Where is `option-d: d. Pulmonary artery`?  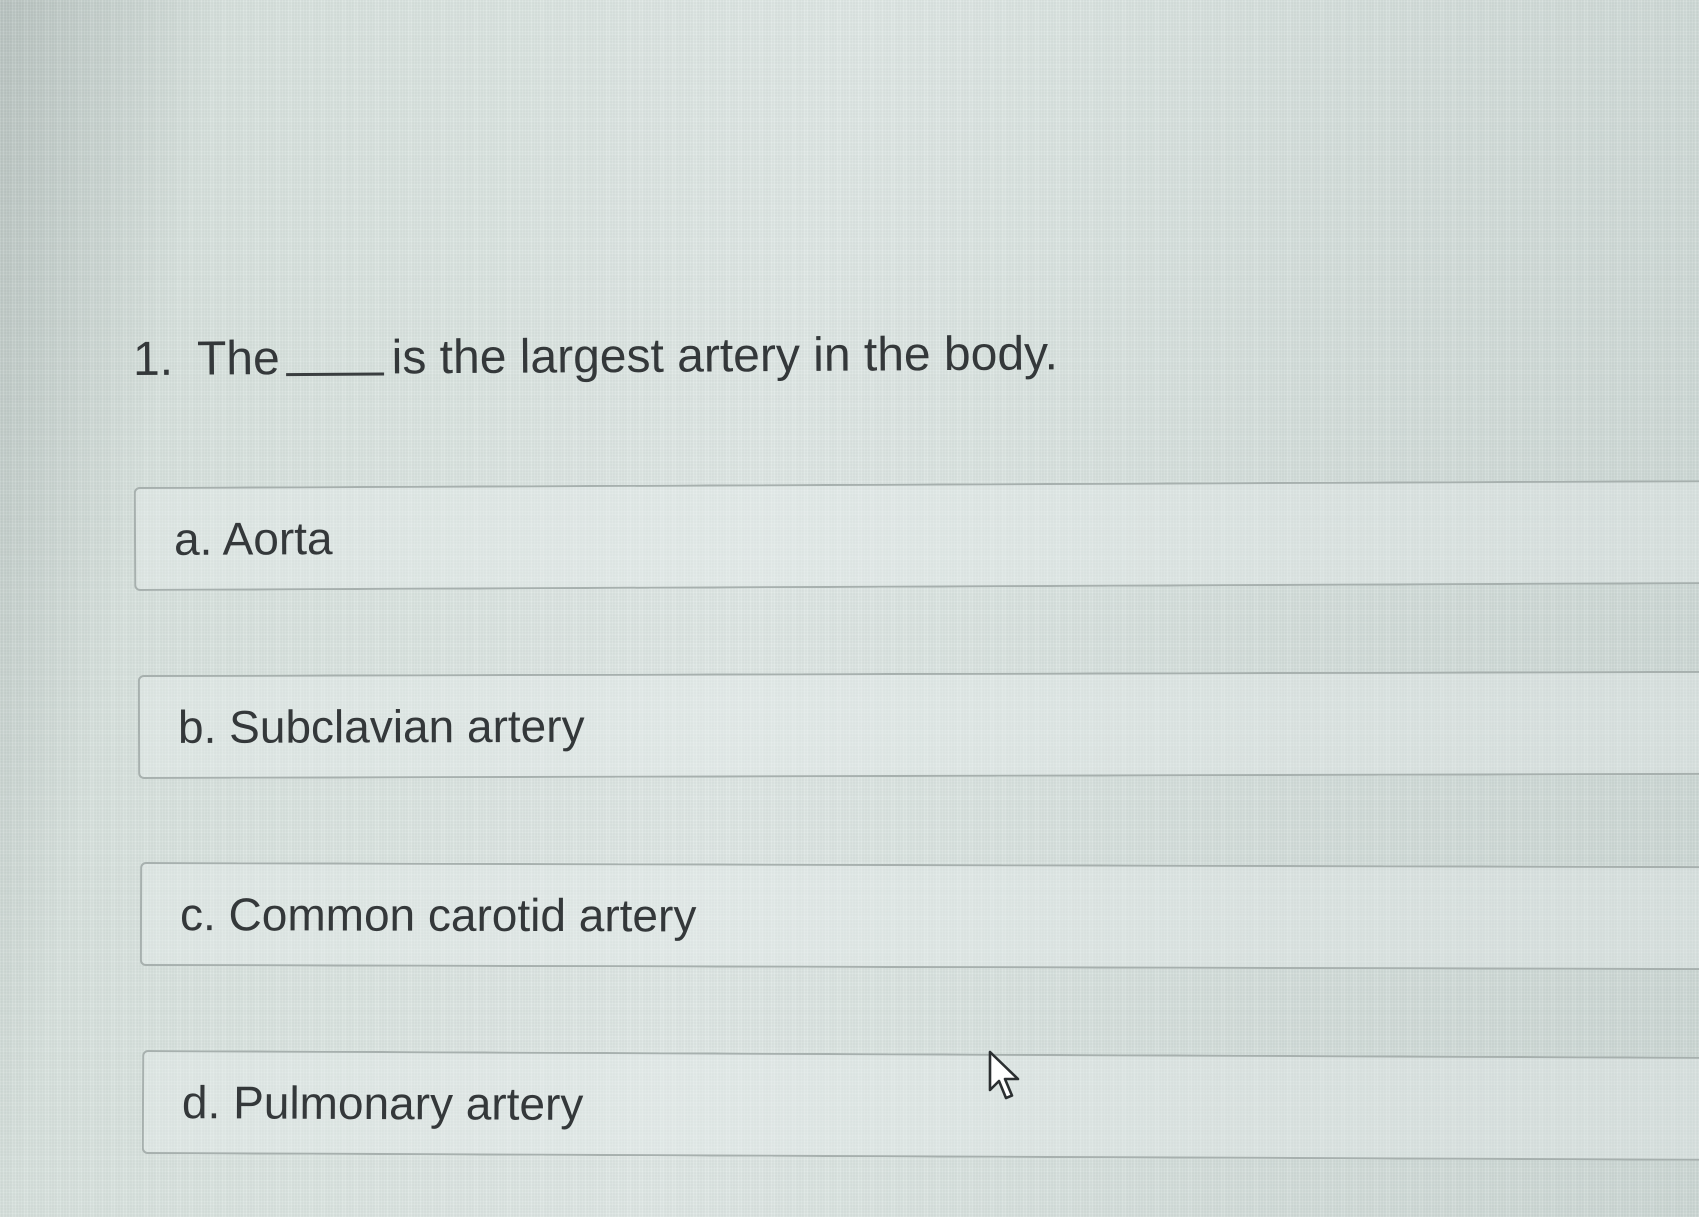
option-d: d. Pulmonary artery is located at coordinates (920, 1105).